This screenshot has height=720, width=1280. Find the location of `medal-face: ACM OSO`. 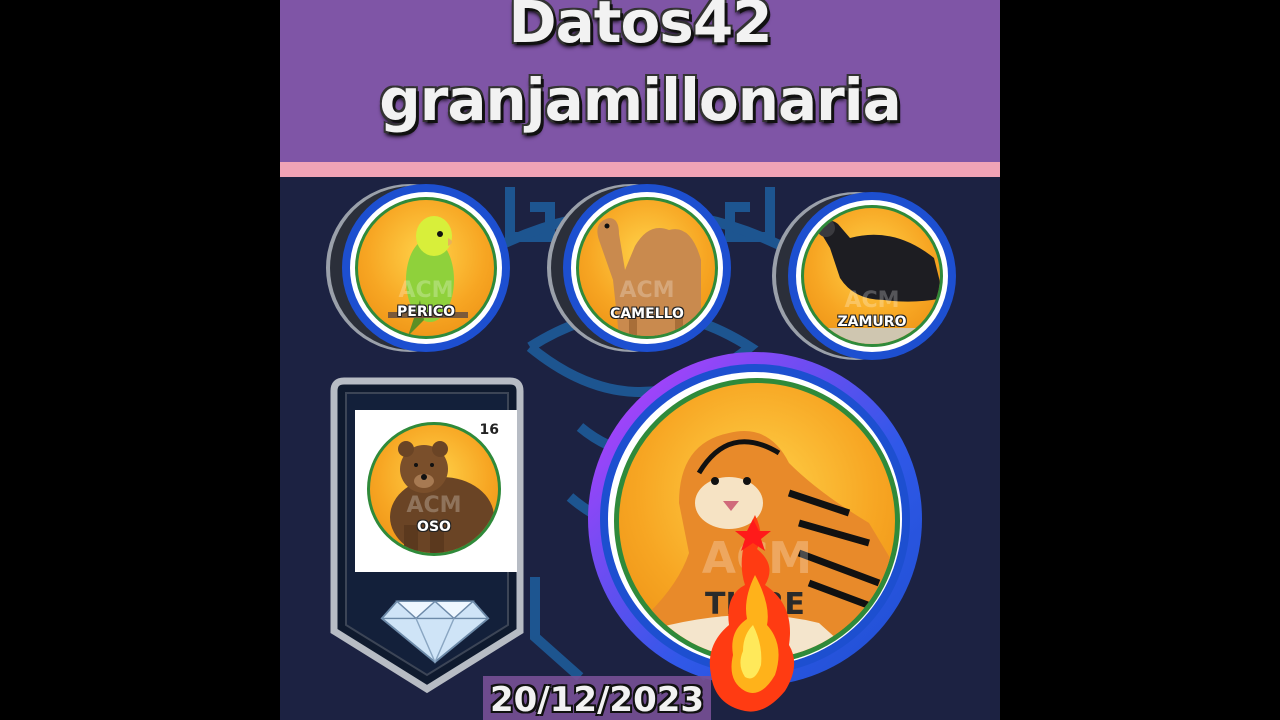

medal-face: ACM OSO is located at coordinates (434, 489).